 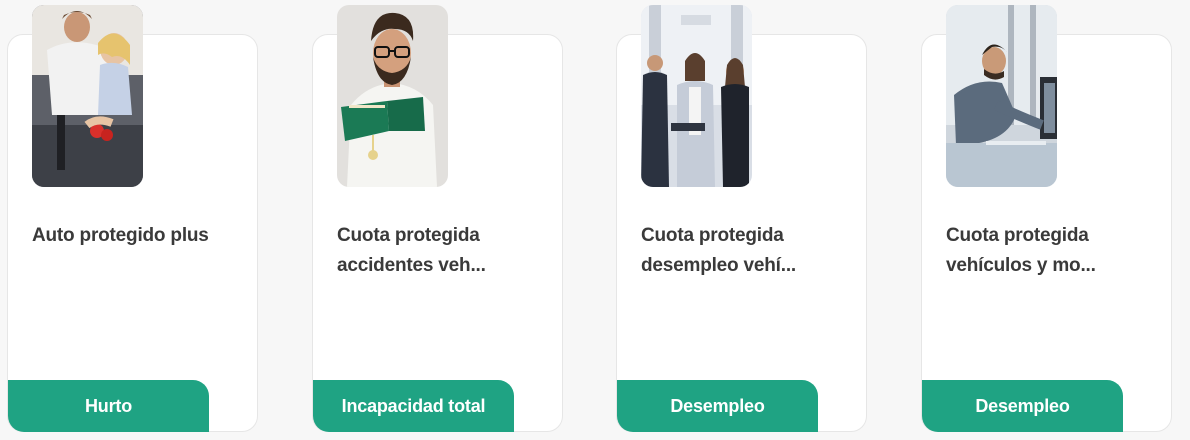 I want to click on man-at-computer-photo, so click(x=1001, y=96).